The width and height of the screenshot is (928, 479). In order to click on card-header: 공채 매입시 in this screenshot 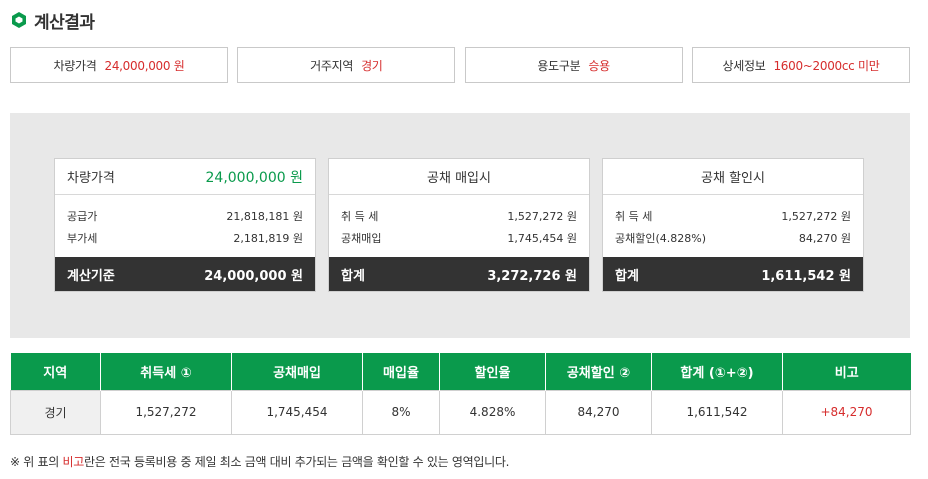, I will do `click(459, 177)`.